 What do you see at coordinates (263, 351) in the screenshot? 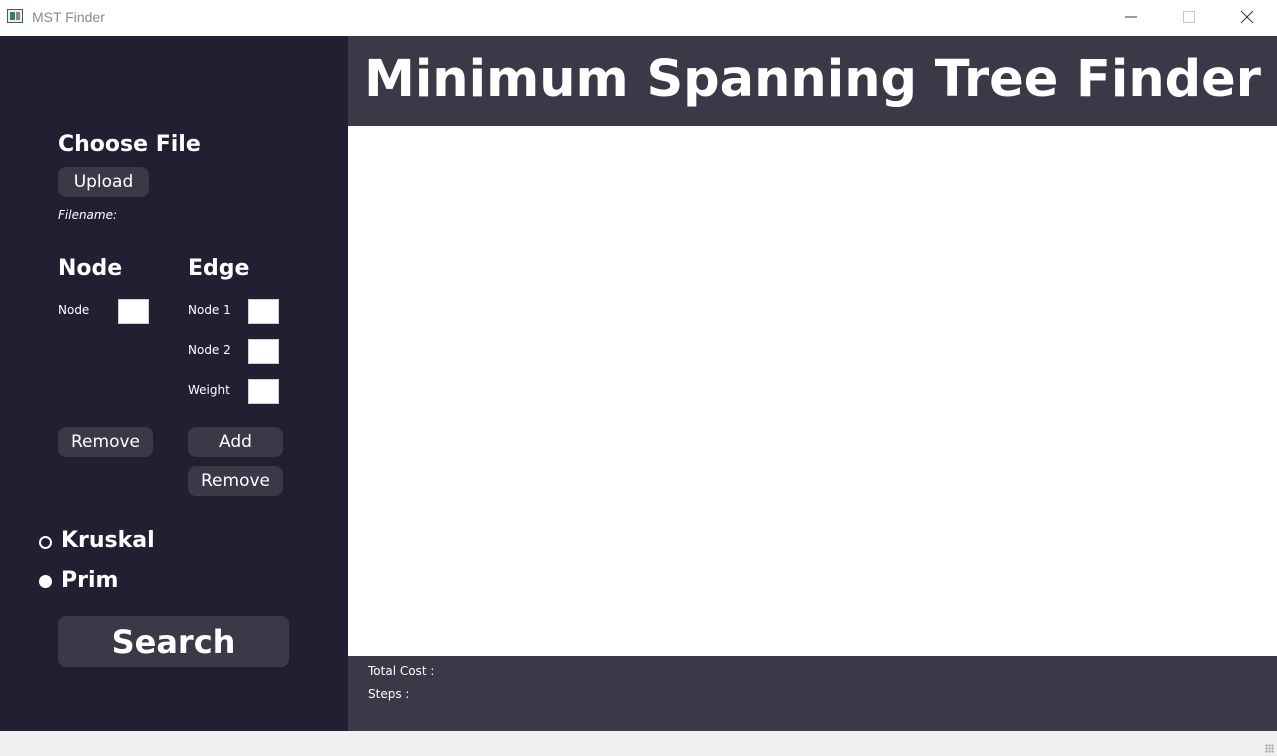
I see `edge-node2-input` at bounding box center [263, 351].